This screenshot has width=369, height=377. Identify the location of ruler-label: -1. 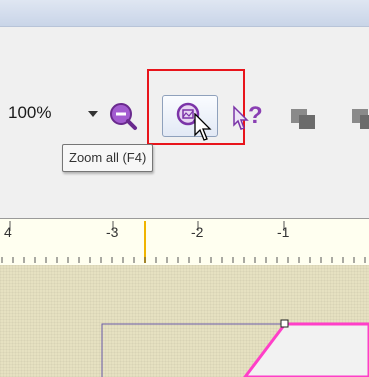
(283, 232).